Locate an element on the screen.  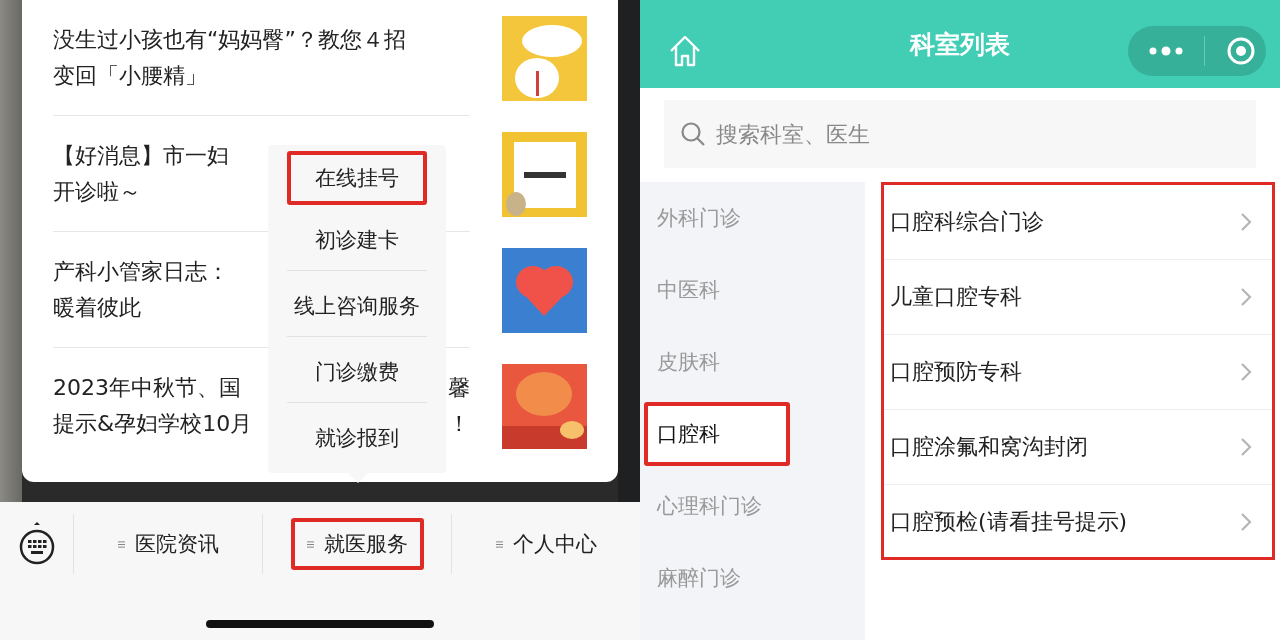
clinic-item: 口腔科综合门诊 is located at coordinates (1078, 222).